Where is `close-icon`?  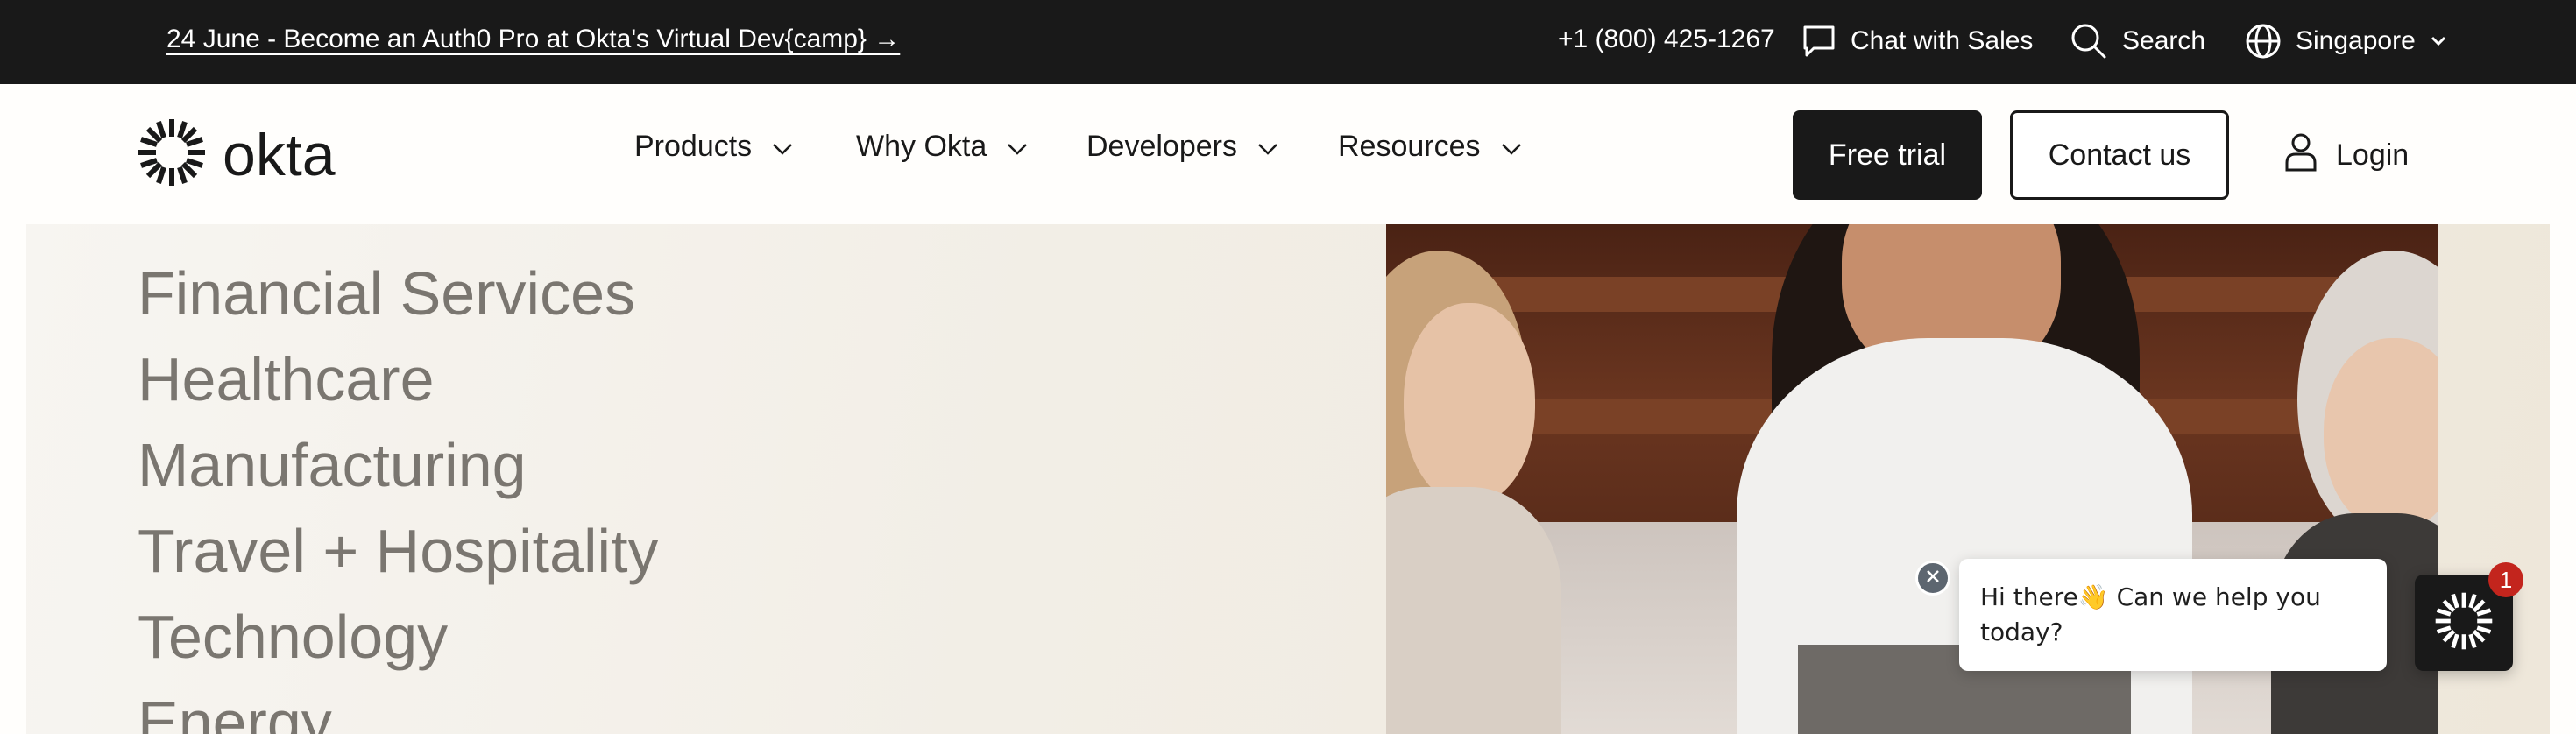 close-icon is located at coordinates (1933, 579).